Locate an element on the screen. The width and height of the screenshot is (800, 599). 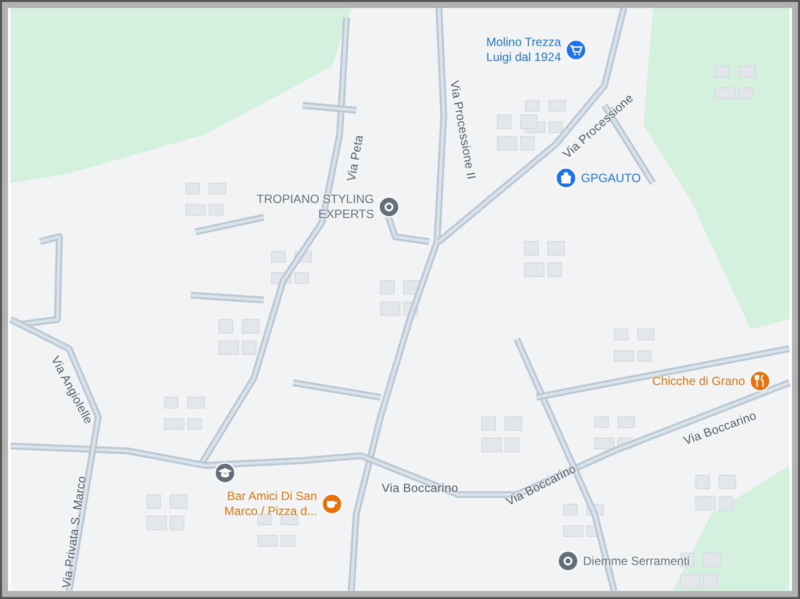
street-label: Via Privata S. Marco is located at coordinates (74, 532).